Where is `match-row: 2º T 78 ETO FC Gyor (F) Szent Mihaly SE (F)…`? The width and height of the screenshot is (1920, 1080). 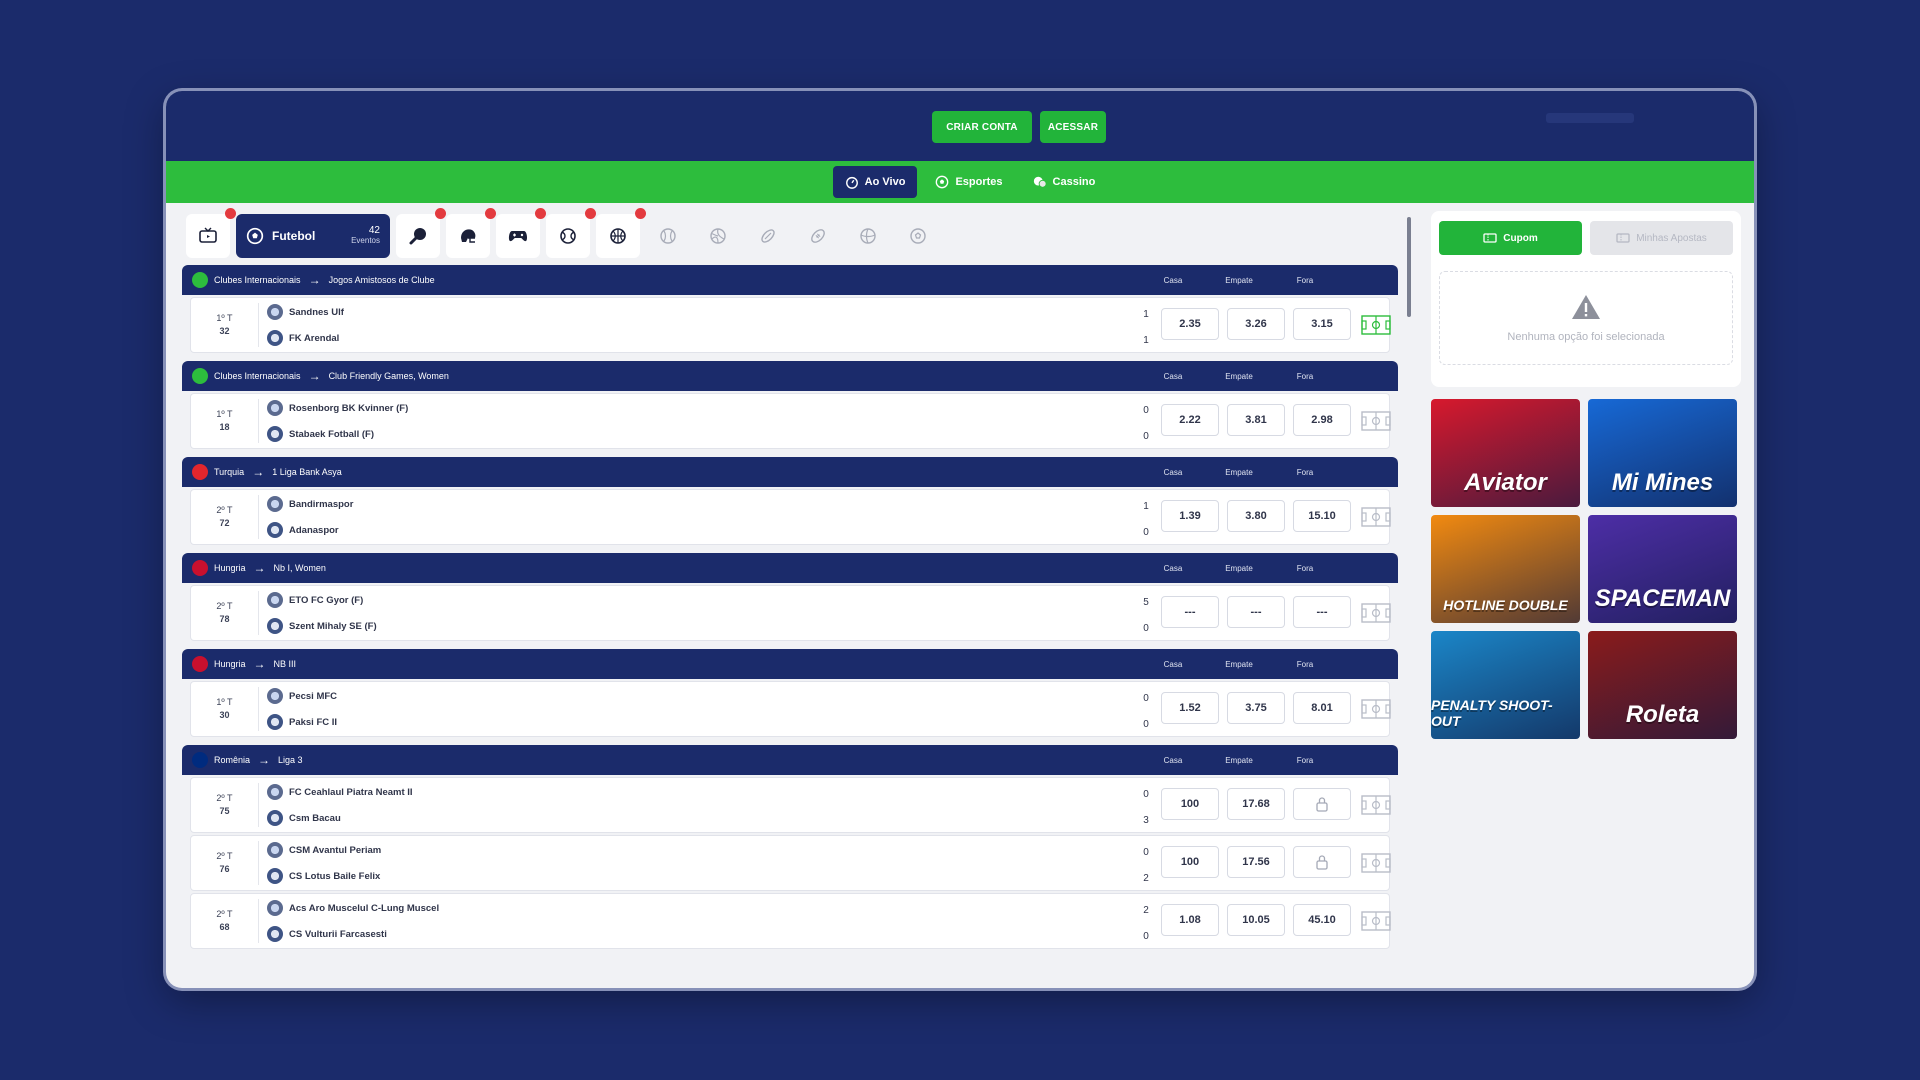
match-row: 2º T 78 ETO FC Gyor (F) Szent Mihaly SE (F)… is located at coordinates (790, 613).